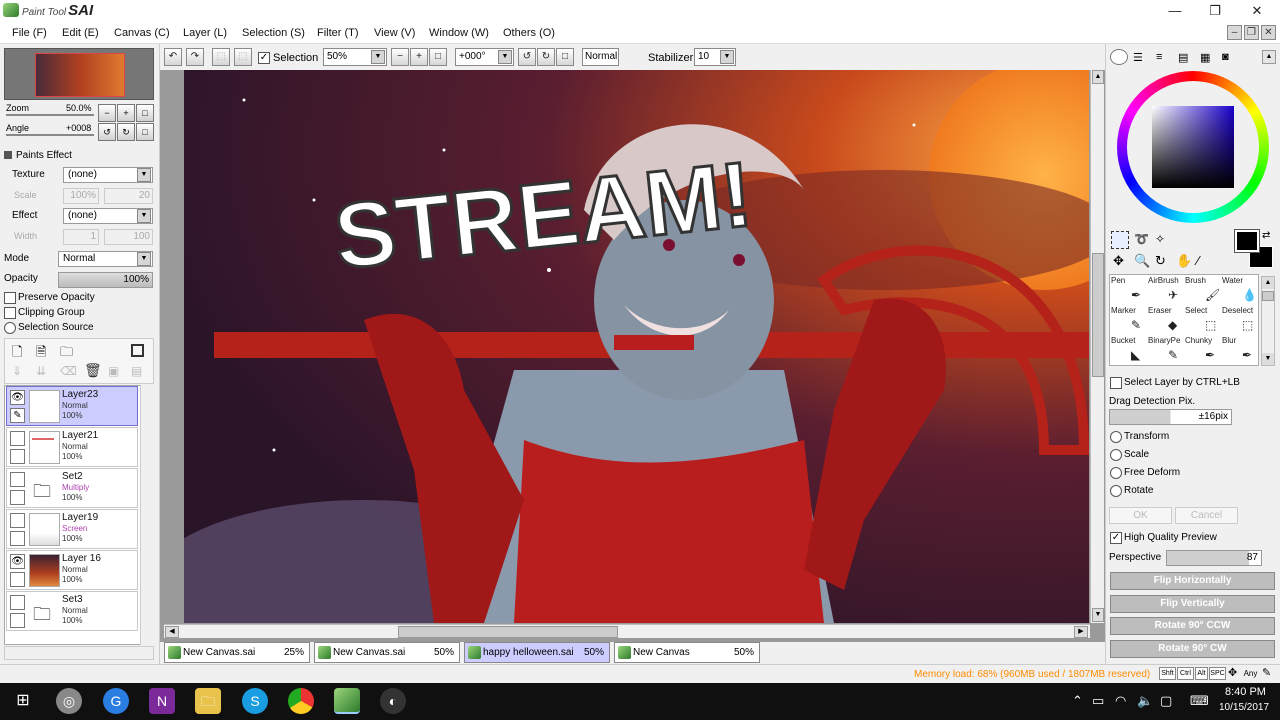 This screenshot has width=1280, height=720. I want to click on nav-zoom-slider, so click(50, 115).